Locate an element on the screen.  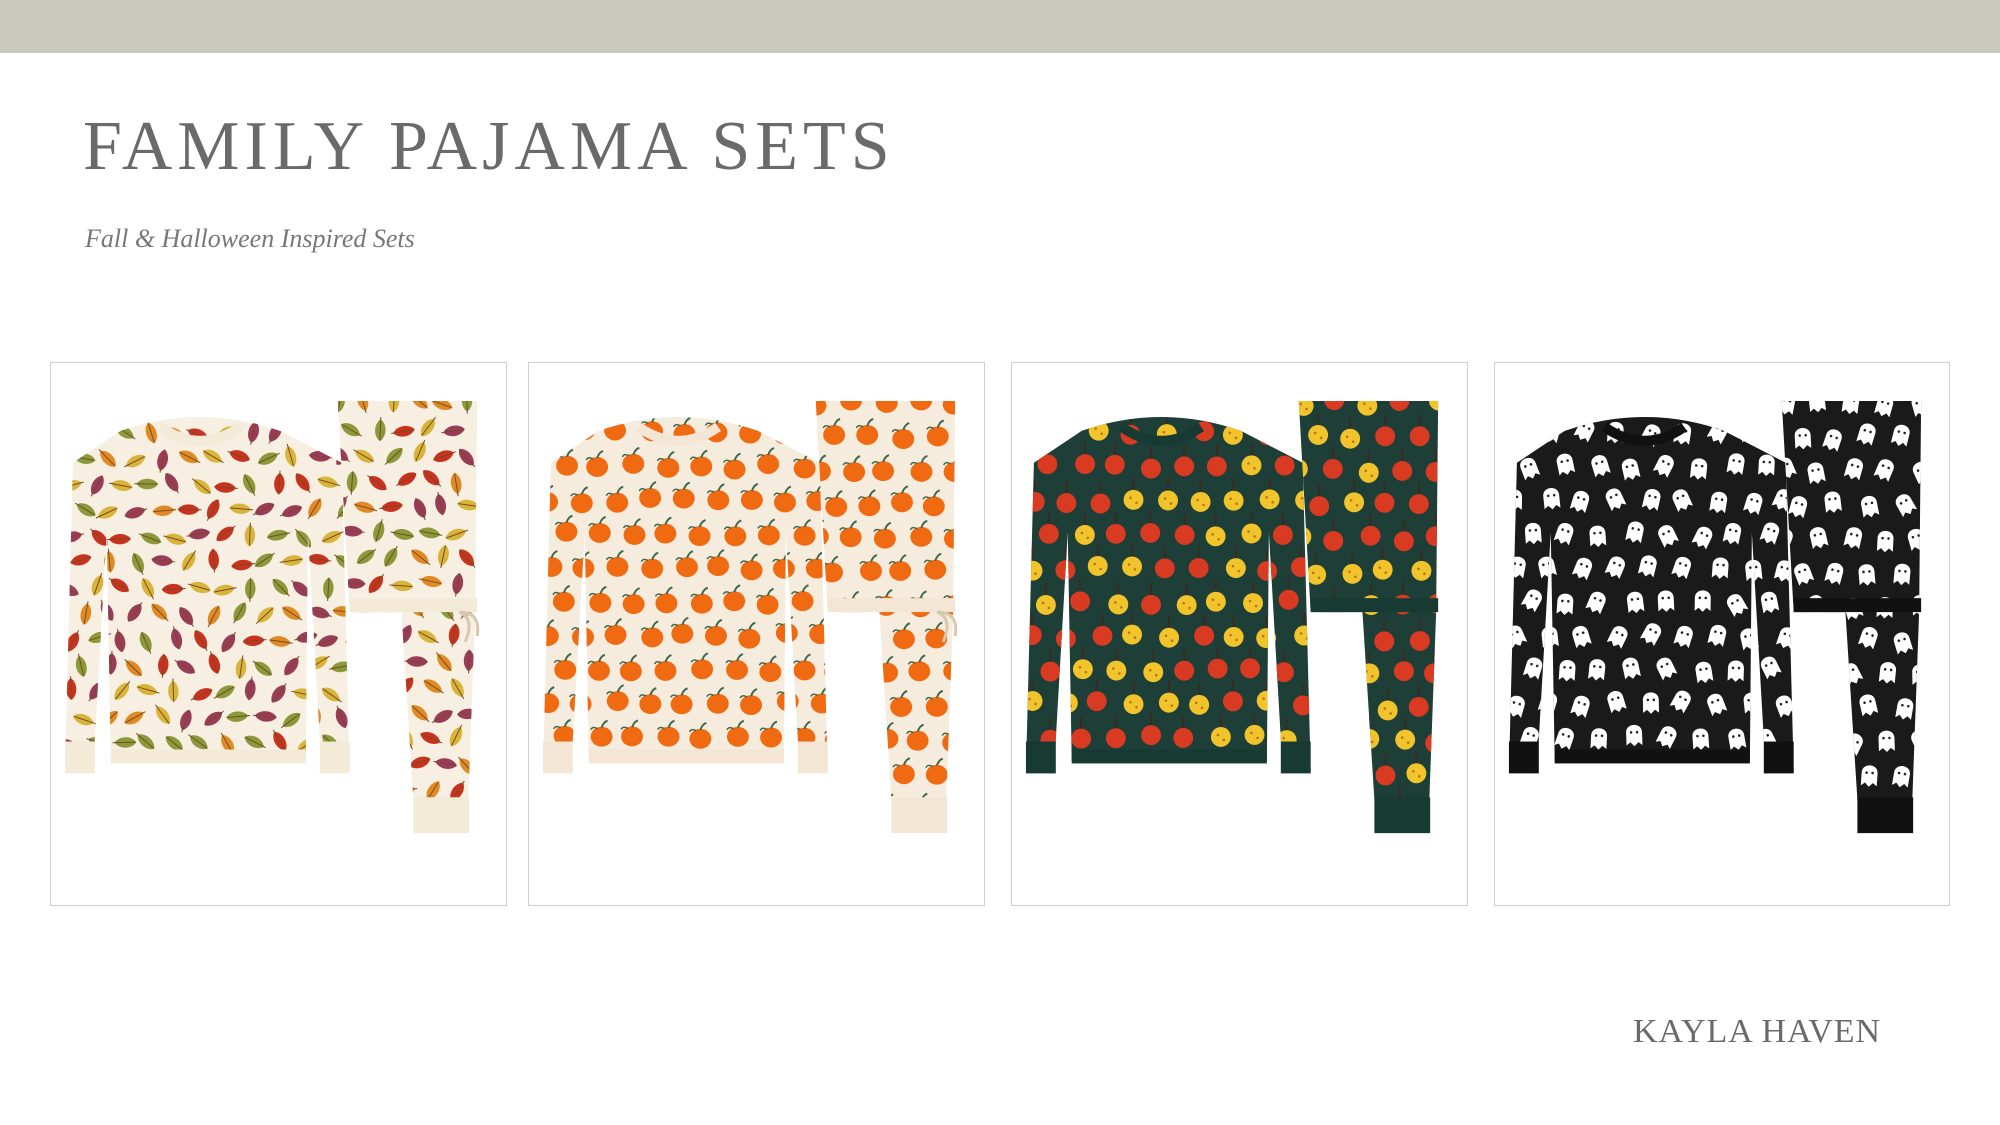
product-card-ghosts is located at coordinates (1722, 634).